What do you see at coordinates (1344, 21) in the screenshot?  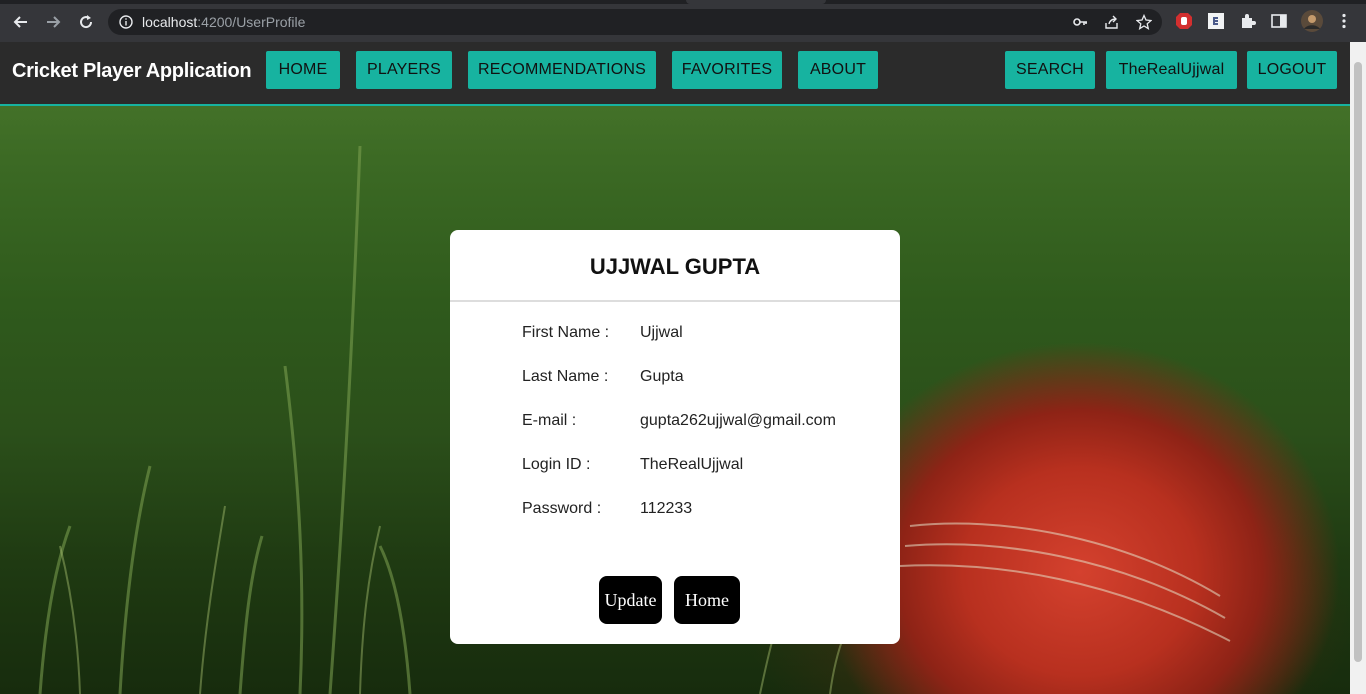 I see `more-menu-icon` at bounding box center [1344, 21].